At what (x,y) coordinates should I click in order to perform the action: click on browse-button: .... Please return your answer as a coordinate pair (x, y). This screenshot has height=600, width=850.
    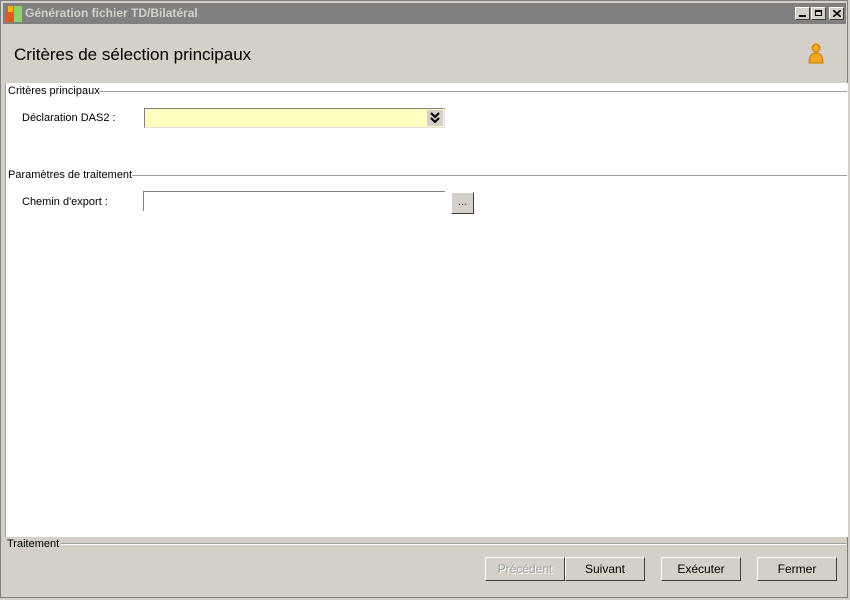
    Looking at the image, I should click on (462, 203).